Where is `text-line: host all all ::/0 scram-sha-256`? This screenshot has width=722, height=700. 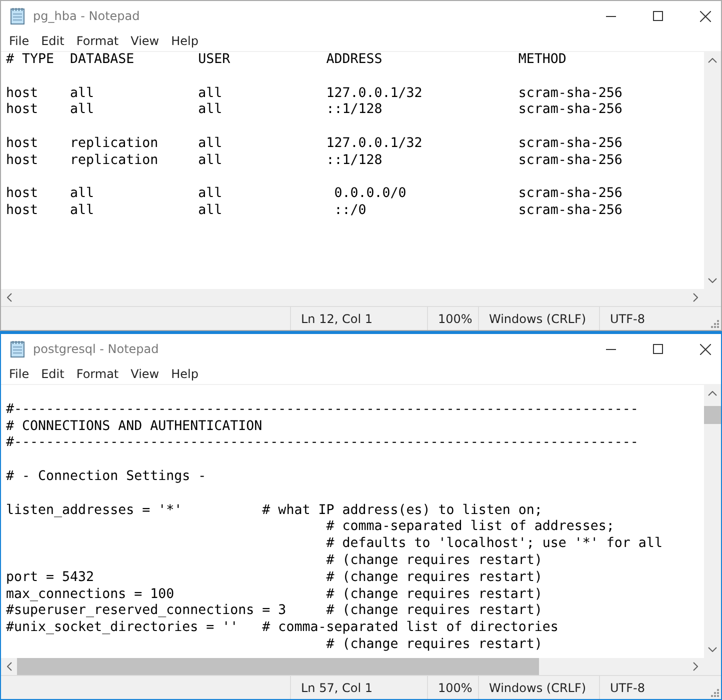 text-line: host all all ::/0 scram-sha-256 is located at coordinates (315, 211).